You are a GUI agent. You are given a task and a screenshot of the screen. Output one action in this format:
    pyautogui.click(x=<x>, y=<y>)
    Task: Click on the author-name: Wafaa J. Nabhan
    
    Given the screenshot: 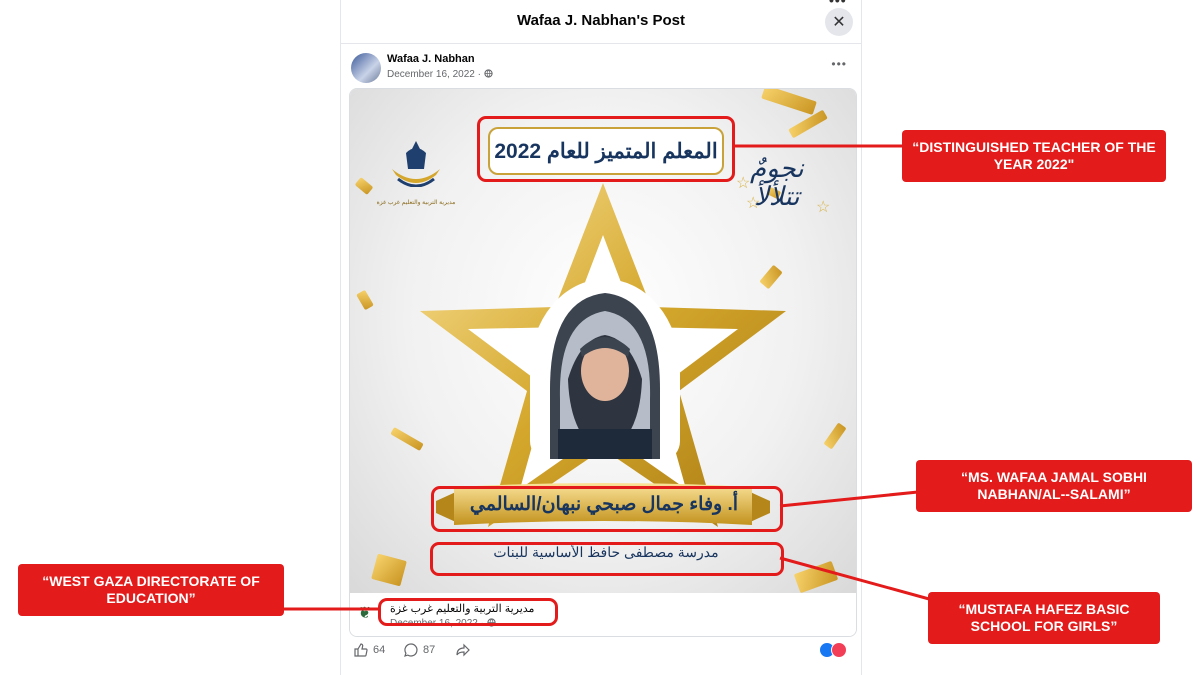 What is the action you would take?
    pyautogui.click(x=431, y=59)
    